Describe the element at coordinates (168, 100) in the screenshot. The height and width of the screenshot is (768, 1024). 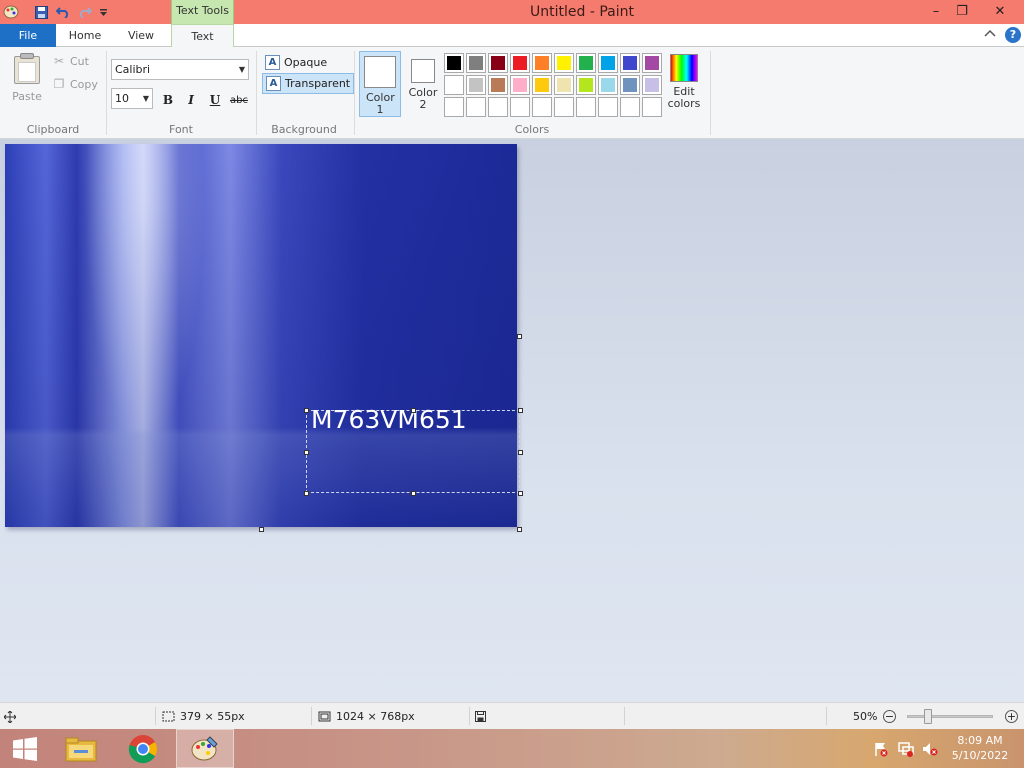
I see `bold-button: B` at that location.